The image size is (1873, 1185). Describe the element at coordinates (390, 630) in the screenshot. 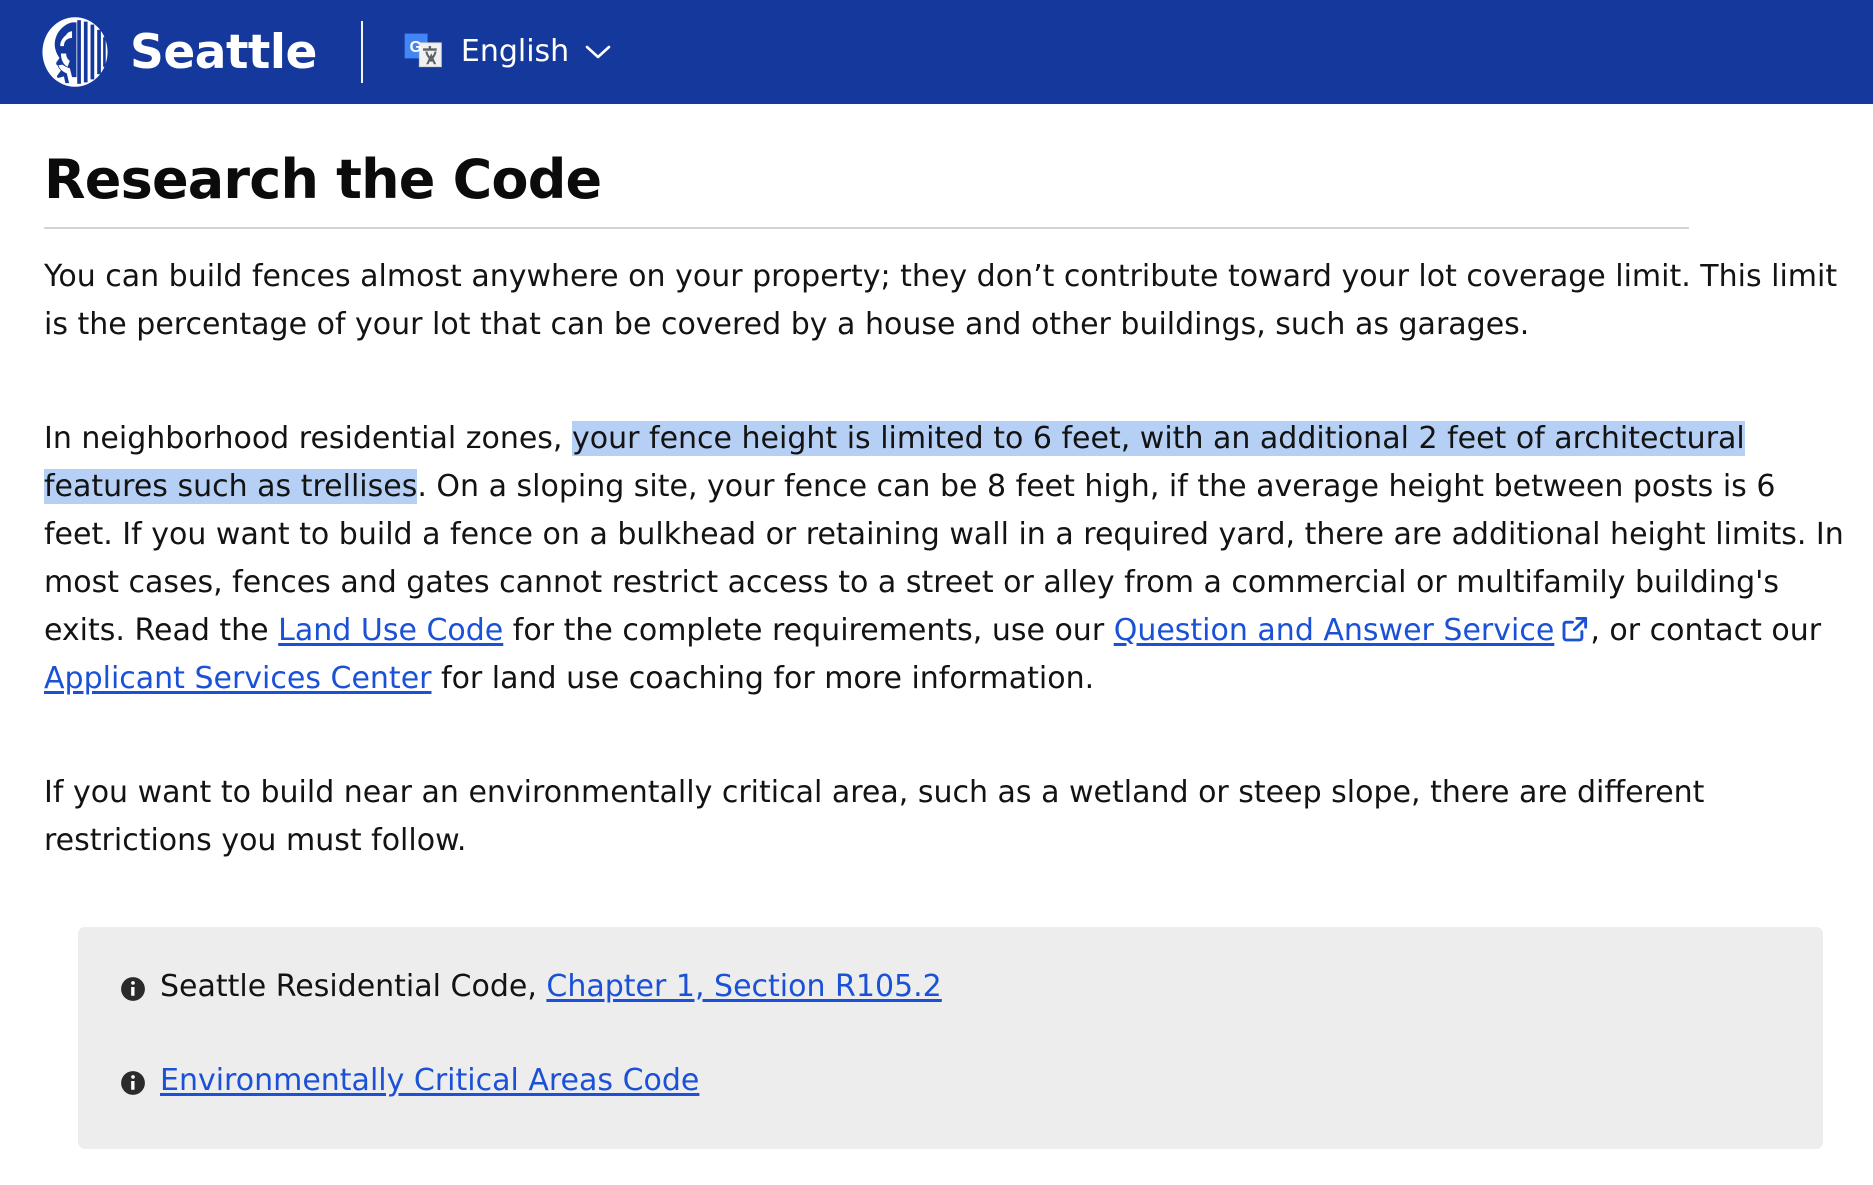

I see `link-land-use-code: Land Use Code` at that location.